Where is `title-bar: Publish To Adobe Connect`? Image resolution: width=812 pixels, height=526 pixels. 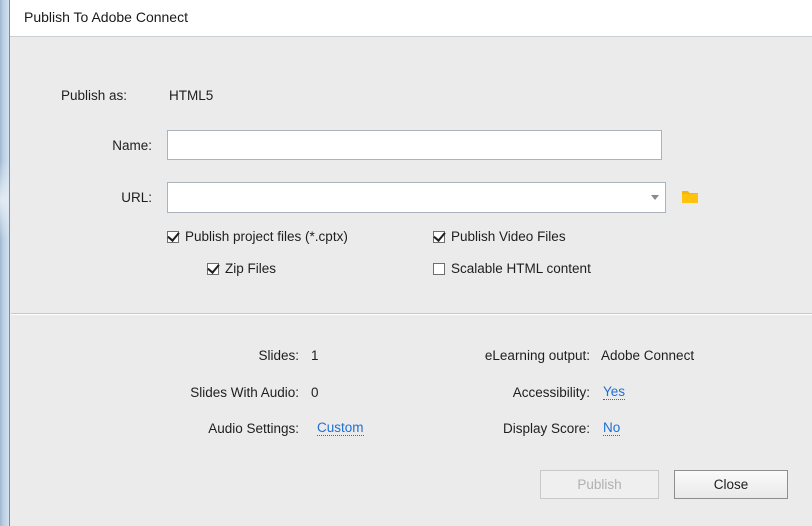
title-bar: Publish To Adobe Connect is located at coordinates (411, 18).